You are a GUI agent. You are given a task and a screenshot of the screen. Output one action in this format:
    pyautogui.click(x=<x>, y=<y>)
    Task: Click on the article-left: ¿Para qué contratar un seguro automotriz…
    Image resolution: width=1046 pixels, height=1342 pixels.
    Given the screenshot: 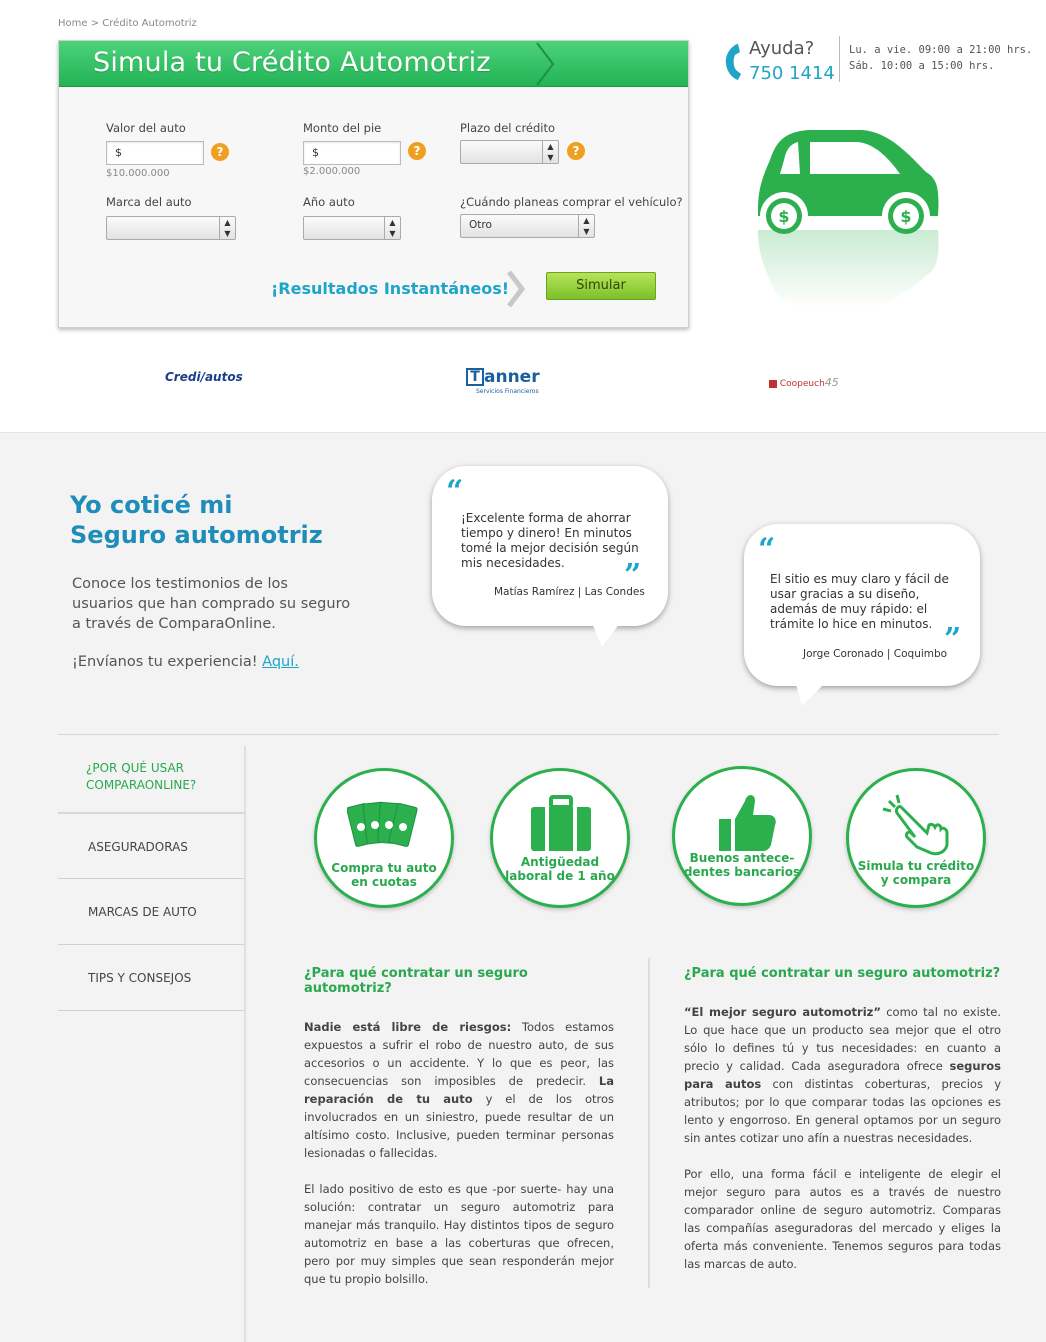 What is the action you would take?
    pyautogui.click(x=459, y=1127)
    